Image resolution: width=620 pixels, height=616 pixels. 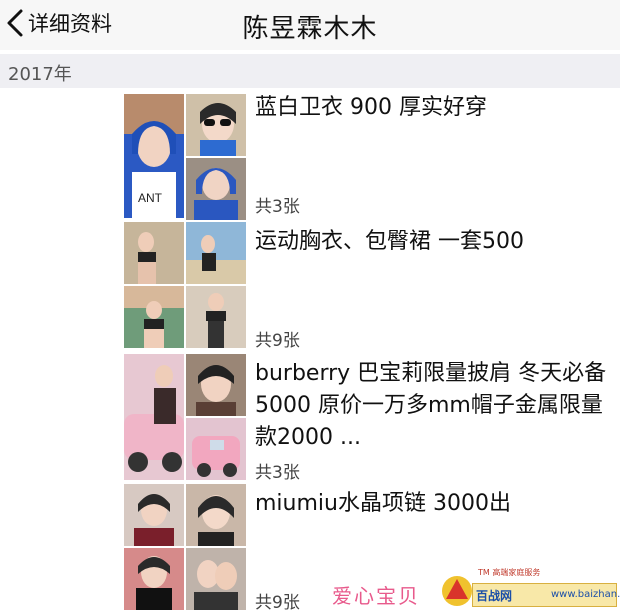 I want to click on site-logo-icon, so click(x=457, y=591).